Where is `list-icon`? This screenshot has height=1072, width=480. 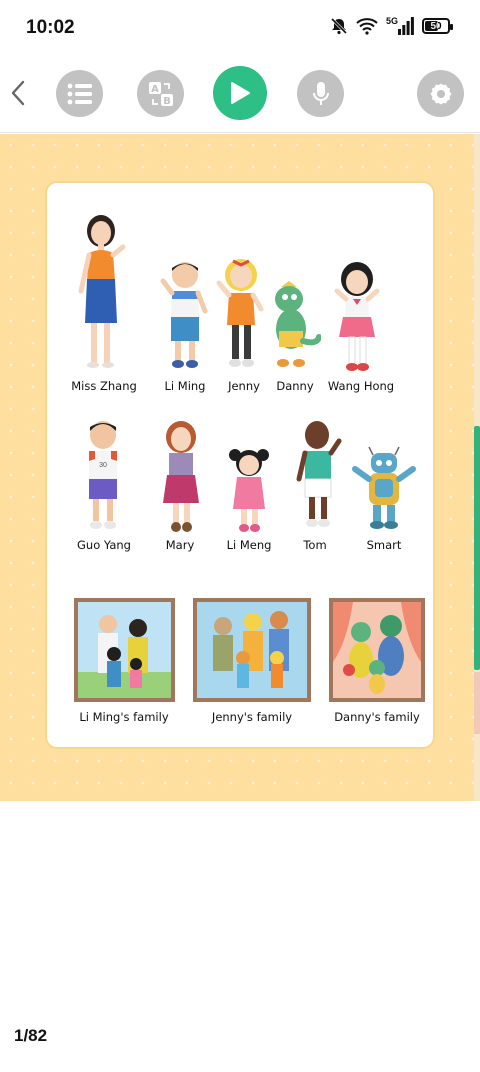 list-icon is located at coordinates (79, 93).